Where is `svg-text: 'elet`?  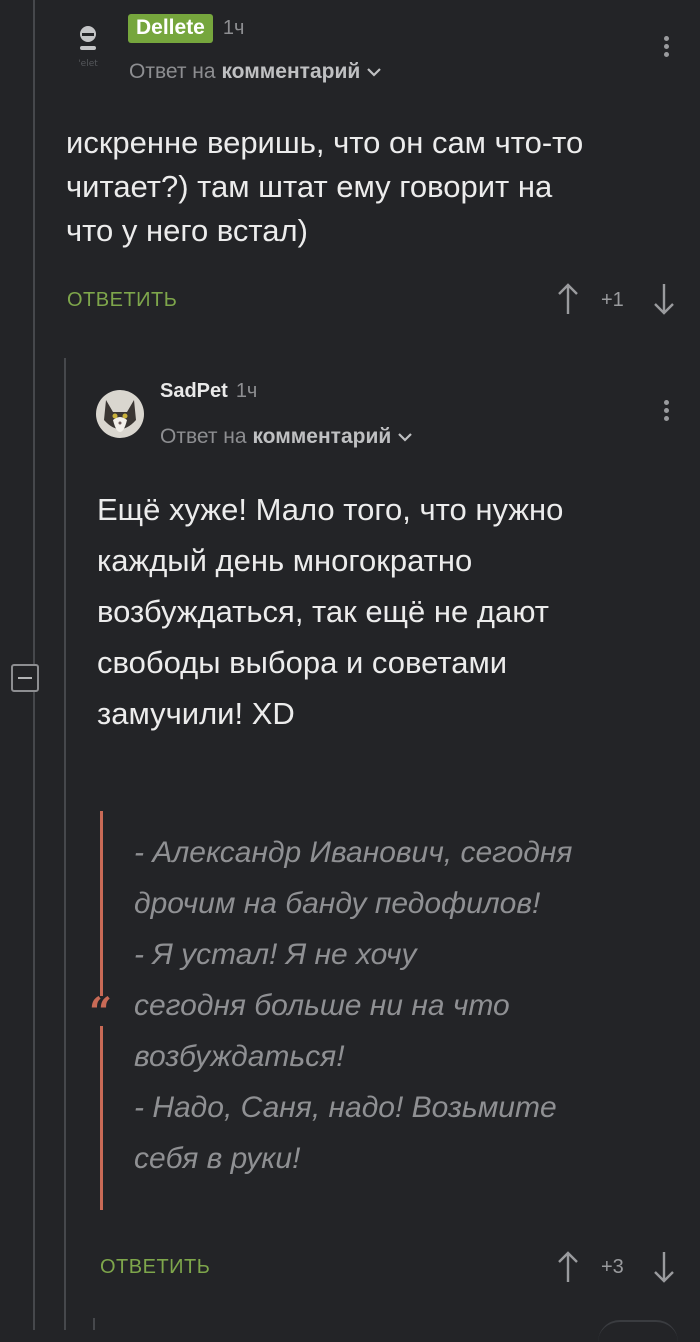
svg-text: 'elet is located at coordinates (88, 64).